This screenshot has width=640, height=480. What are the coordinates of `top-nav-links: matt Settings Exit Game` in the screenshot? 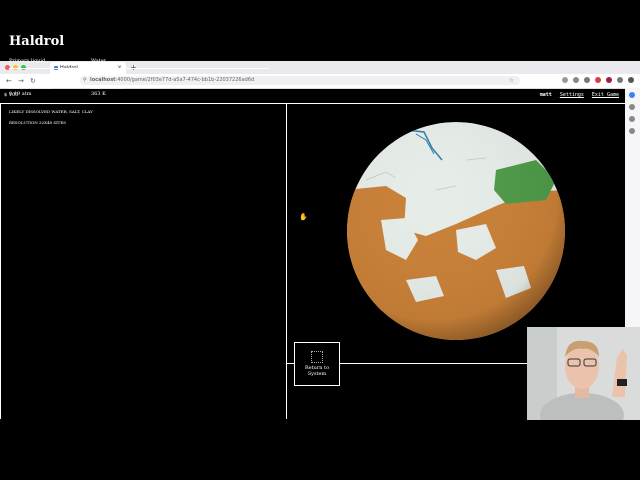 It's located at (579, 95).